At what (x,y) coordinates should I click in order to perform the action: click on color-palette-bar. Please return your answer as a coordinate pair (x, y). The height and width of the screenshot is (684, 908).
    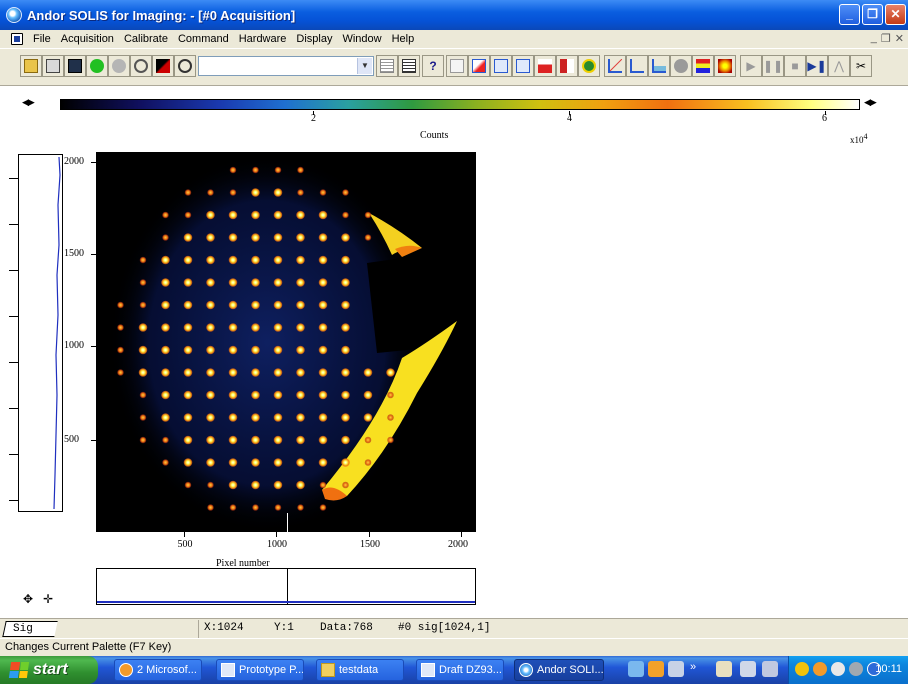
    Looking at the image, I should click on (460, 104).